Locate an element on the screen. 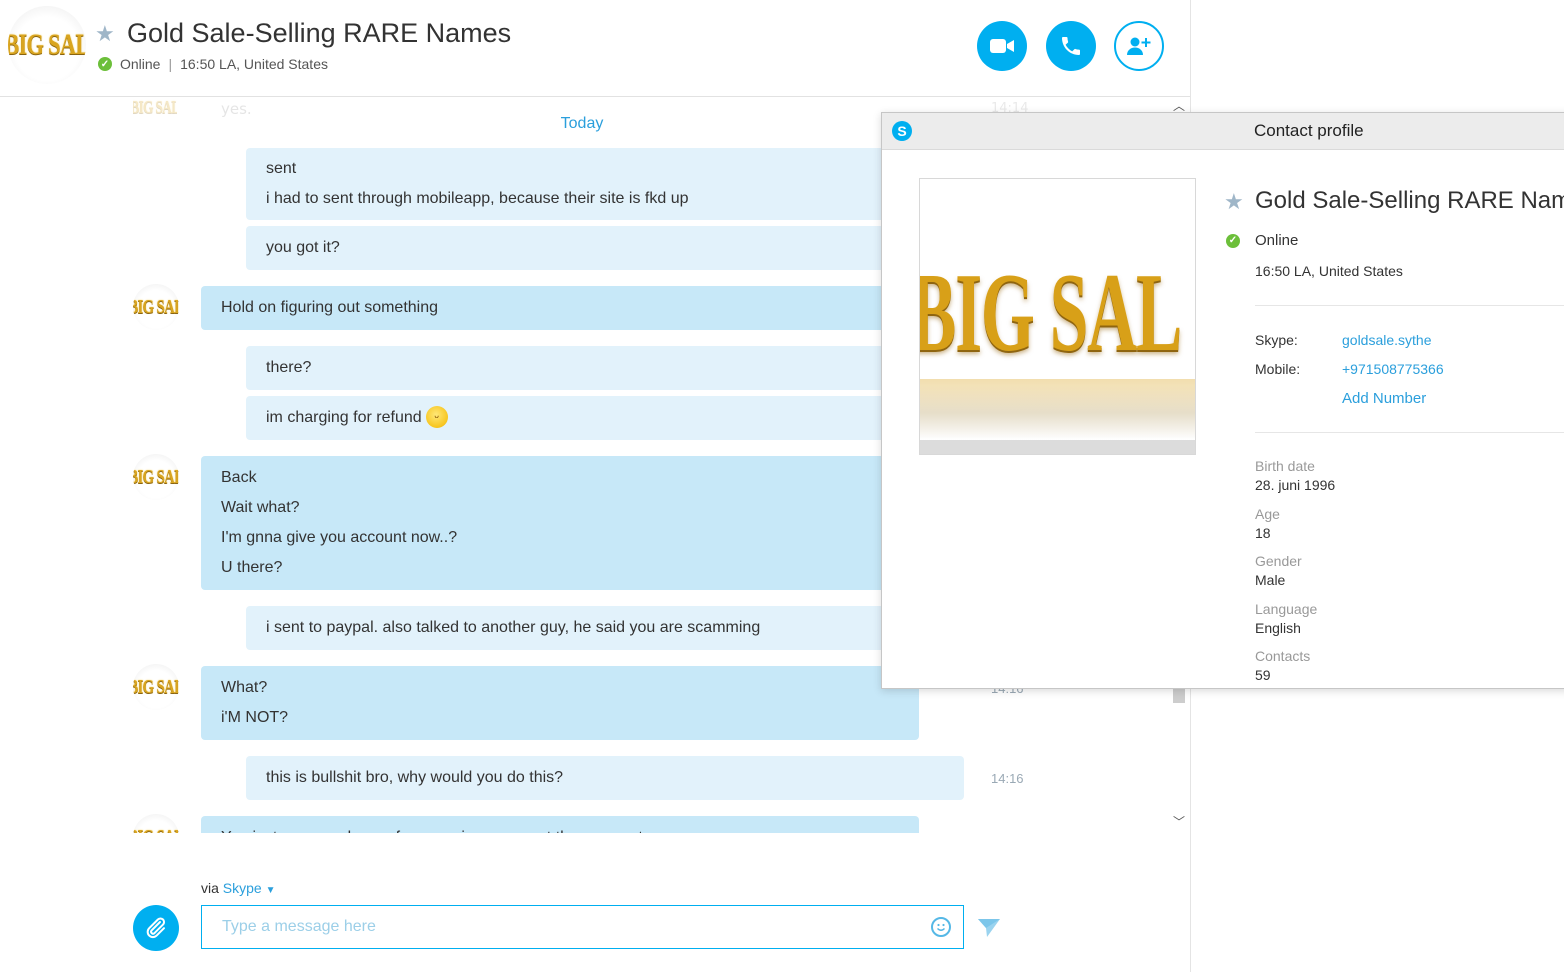  profile-status: Online is located at coordinates (1277, 240).